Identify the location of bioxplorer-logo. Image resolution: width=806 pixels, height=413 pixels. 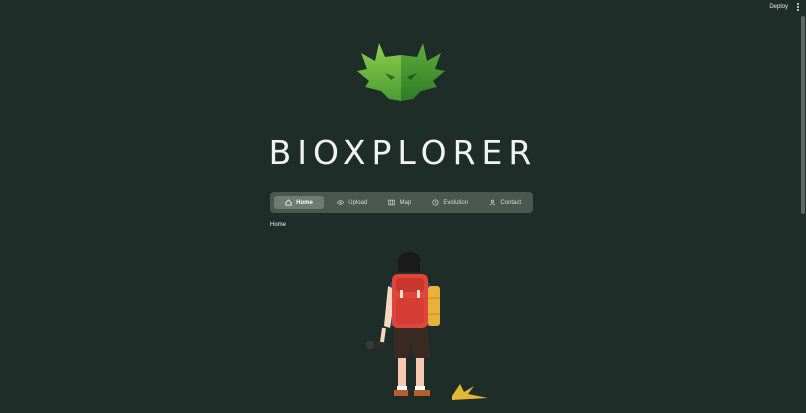
(401, 72).